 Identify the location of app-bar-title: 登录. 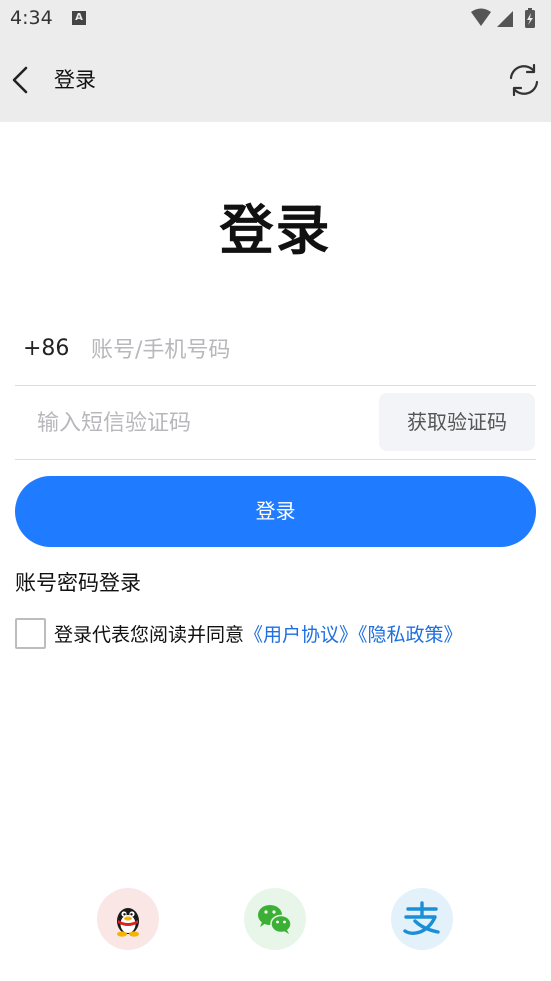
(75, 80).